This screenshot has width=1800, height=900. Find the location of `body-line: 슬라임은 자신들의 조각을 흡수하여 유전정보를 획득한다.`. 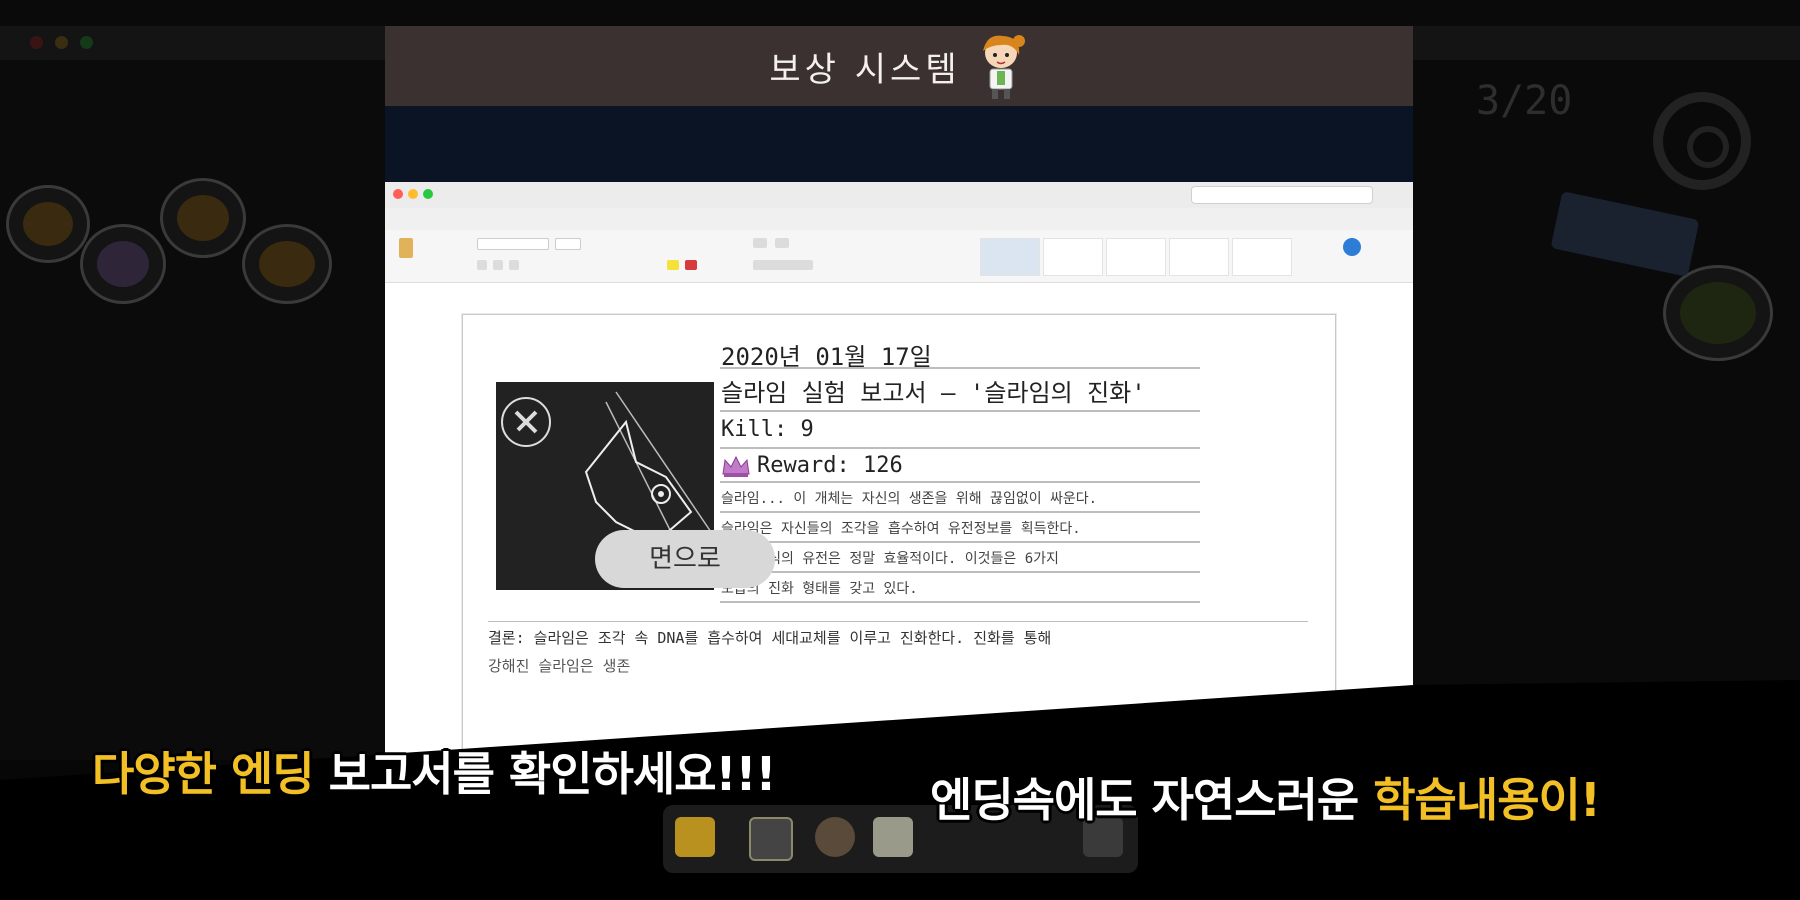

body-line: 슬라임은 자신들의 조각을 흡수하여 유전정보를 획득한다. is located at coordinates (901, 529).